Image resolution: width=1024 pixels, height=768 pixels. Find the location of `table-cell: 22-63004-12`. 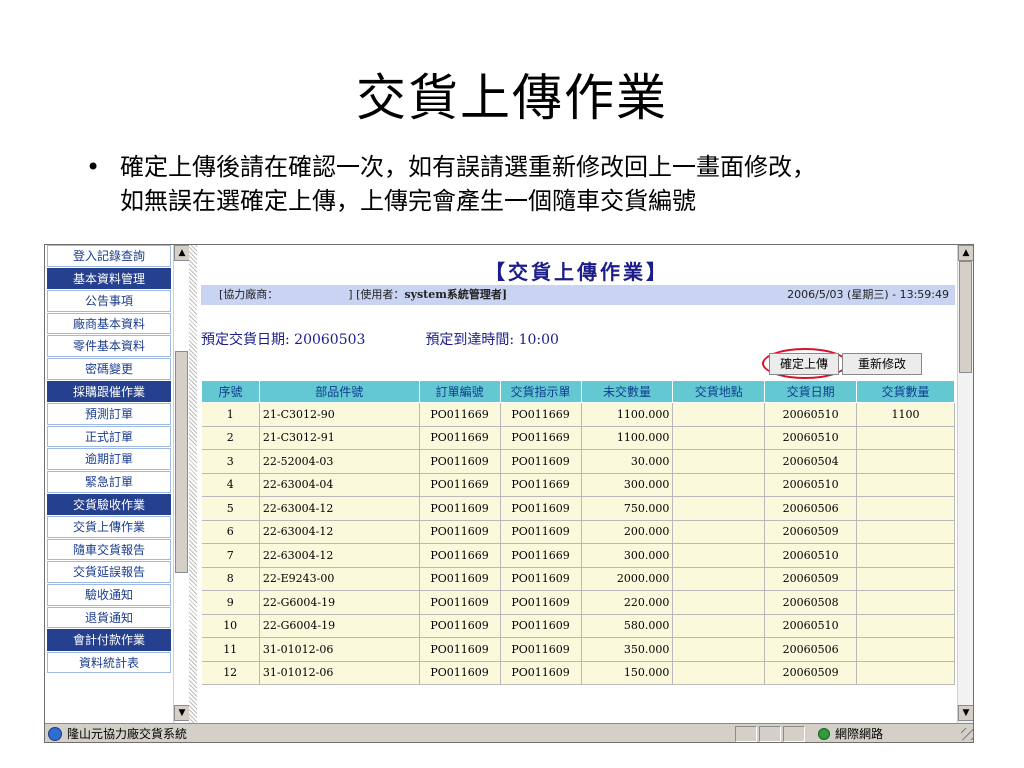

table-cell: 22-63004-12 is located at coordinates (339, 508).